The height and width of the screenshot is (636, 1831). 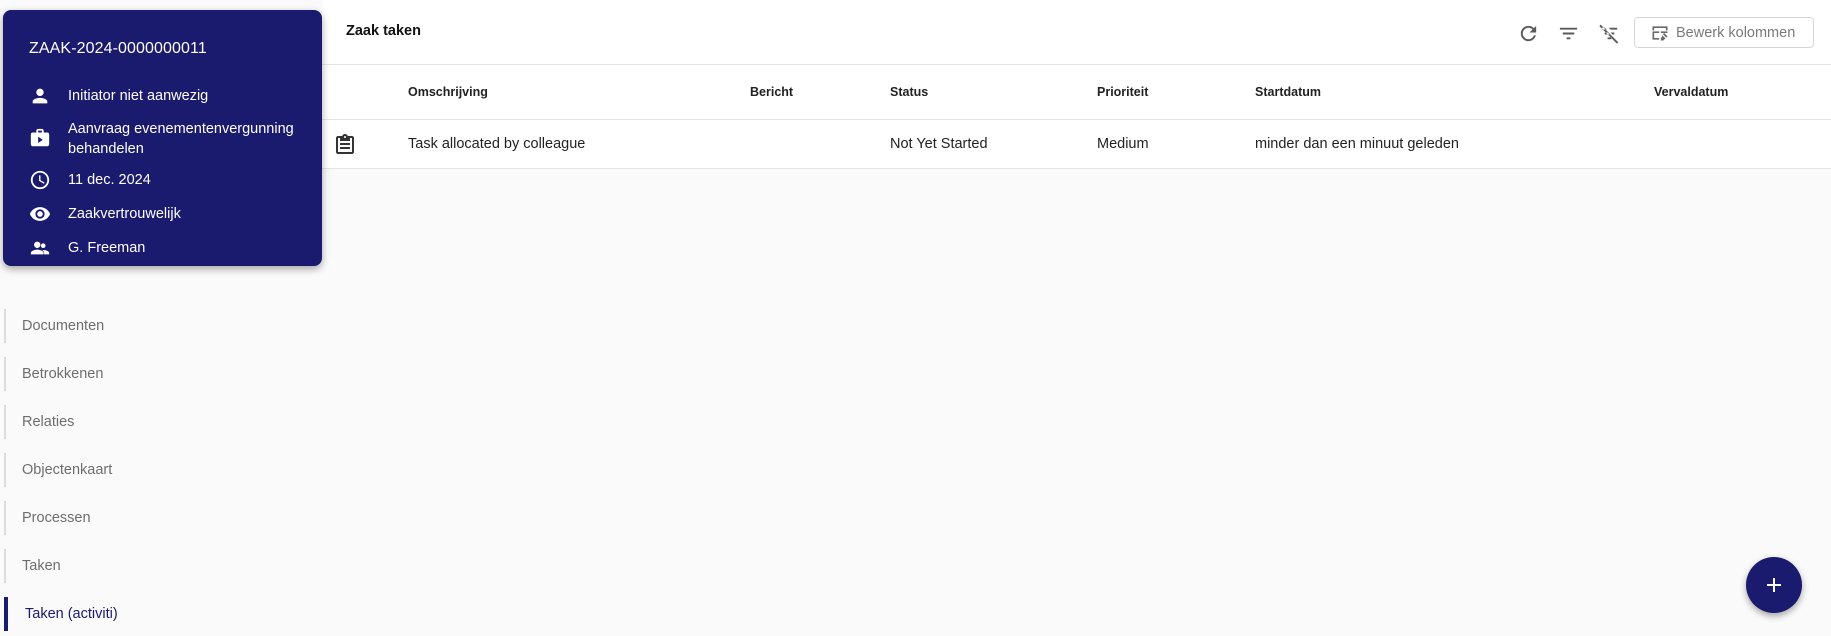 What do you see at coordinates (1609, 33) in the screenshot?
I see `filter-off-icon` at bounding box center [1609, 33].